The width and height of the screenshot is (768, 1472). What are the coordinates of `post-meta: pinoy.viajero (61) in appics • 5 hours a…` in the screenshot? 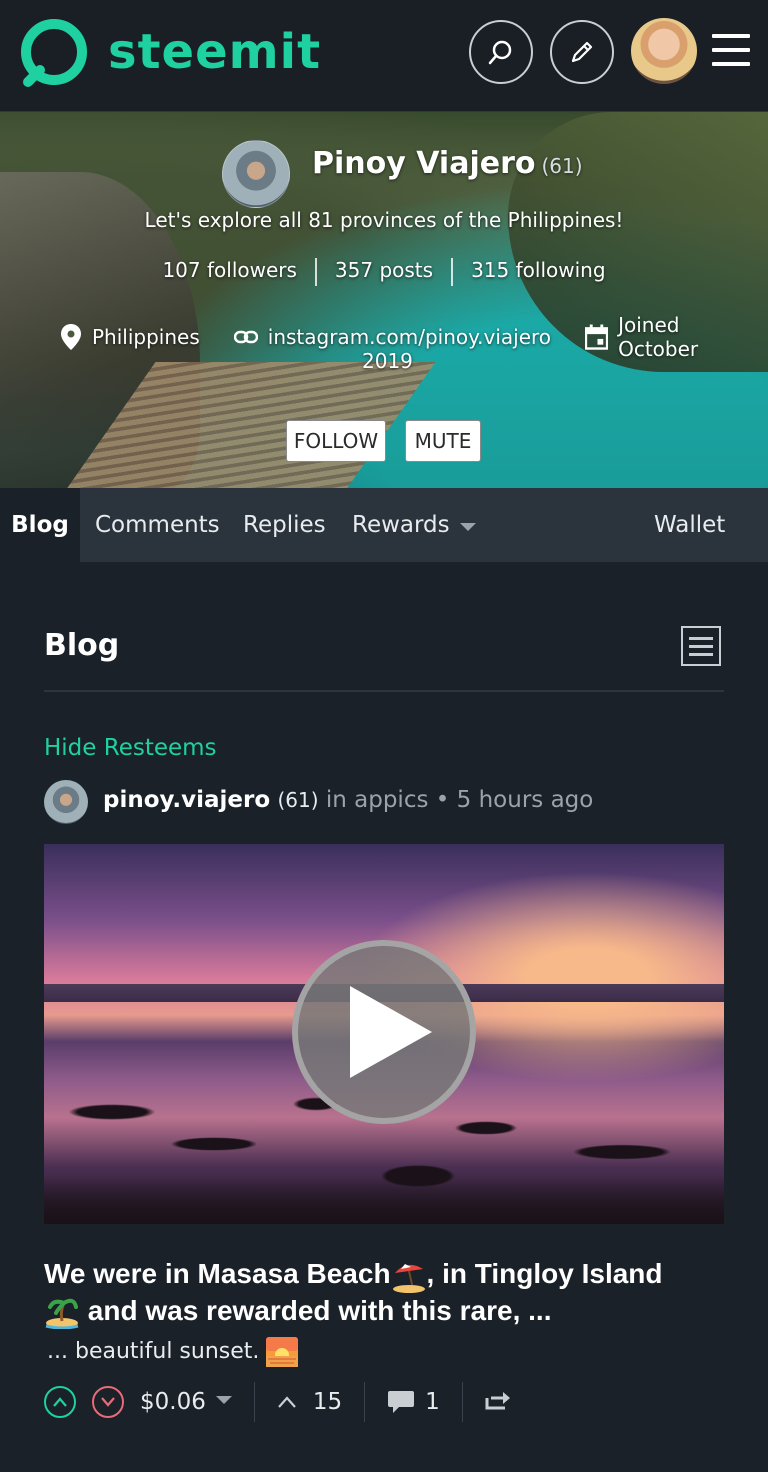 It's located at (348, 800).